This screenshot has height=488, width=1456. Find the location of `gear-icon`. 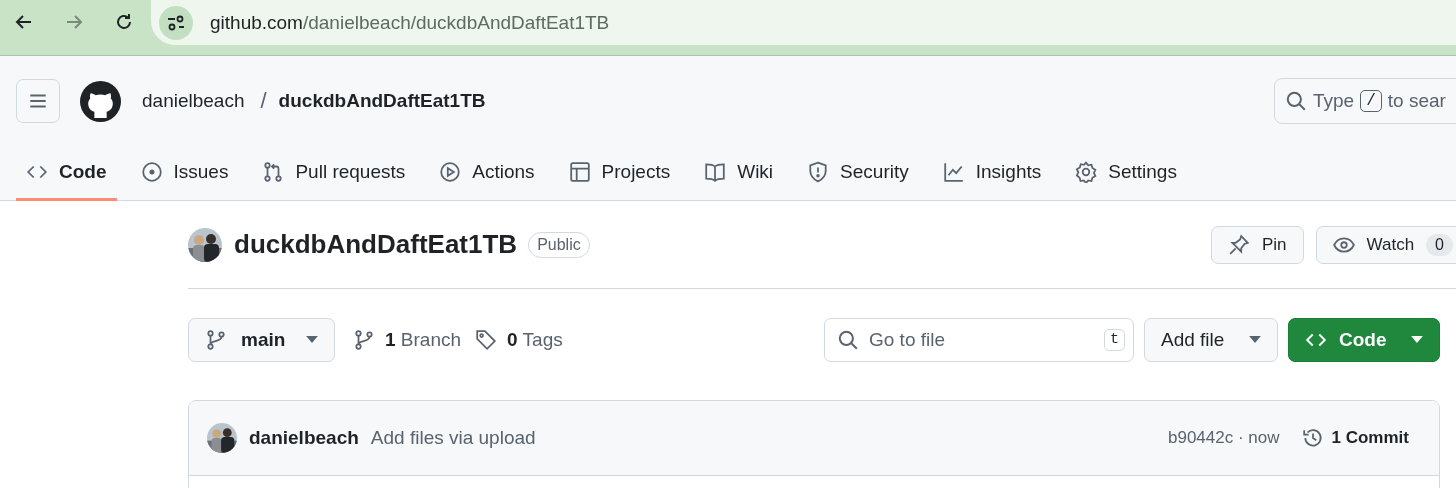

gear-icon is located at coordinates (1086, 172).